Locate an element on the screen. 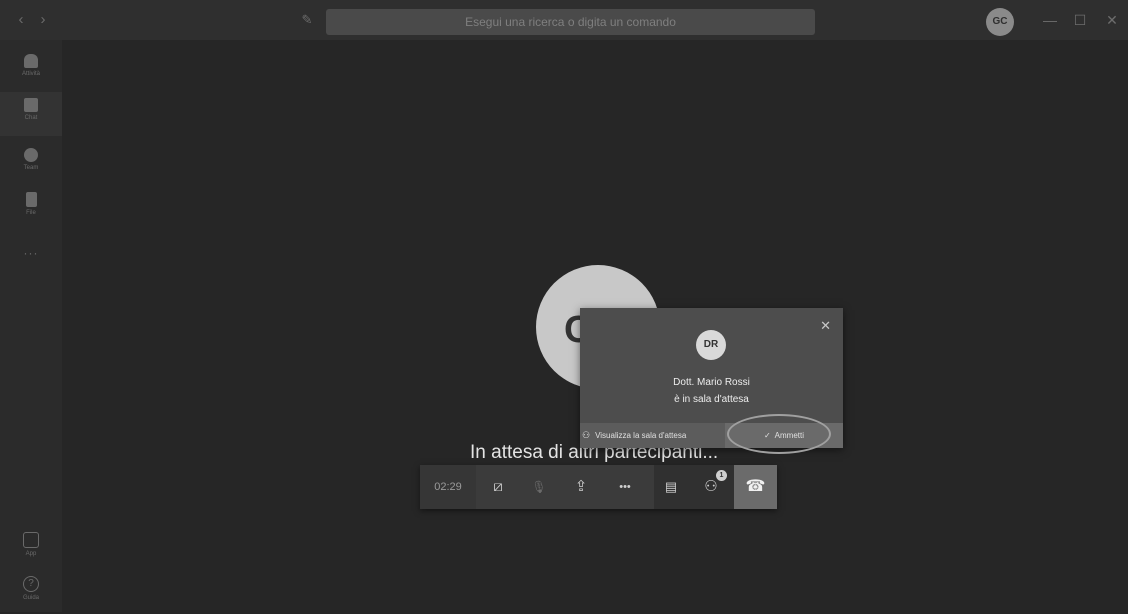 Image resolution: width=1128 pixels, height=614 pixels. more-options-icon: ••• is located at coordinates (625, 487).